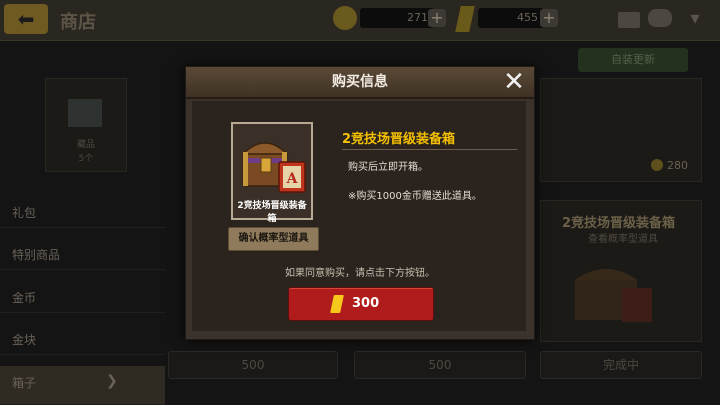 This screenshot has width=720, height=405. Describe the element at coordinates (397, 18) in the screenshot. I see `coin-counter: 271` at that location.